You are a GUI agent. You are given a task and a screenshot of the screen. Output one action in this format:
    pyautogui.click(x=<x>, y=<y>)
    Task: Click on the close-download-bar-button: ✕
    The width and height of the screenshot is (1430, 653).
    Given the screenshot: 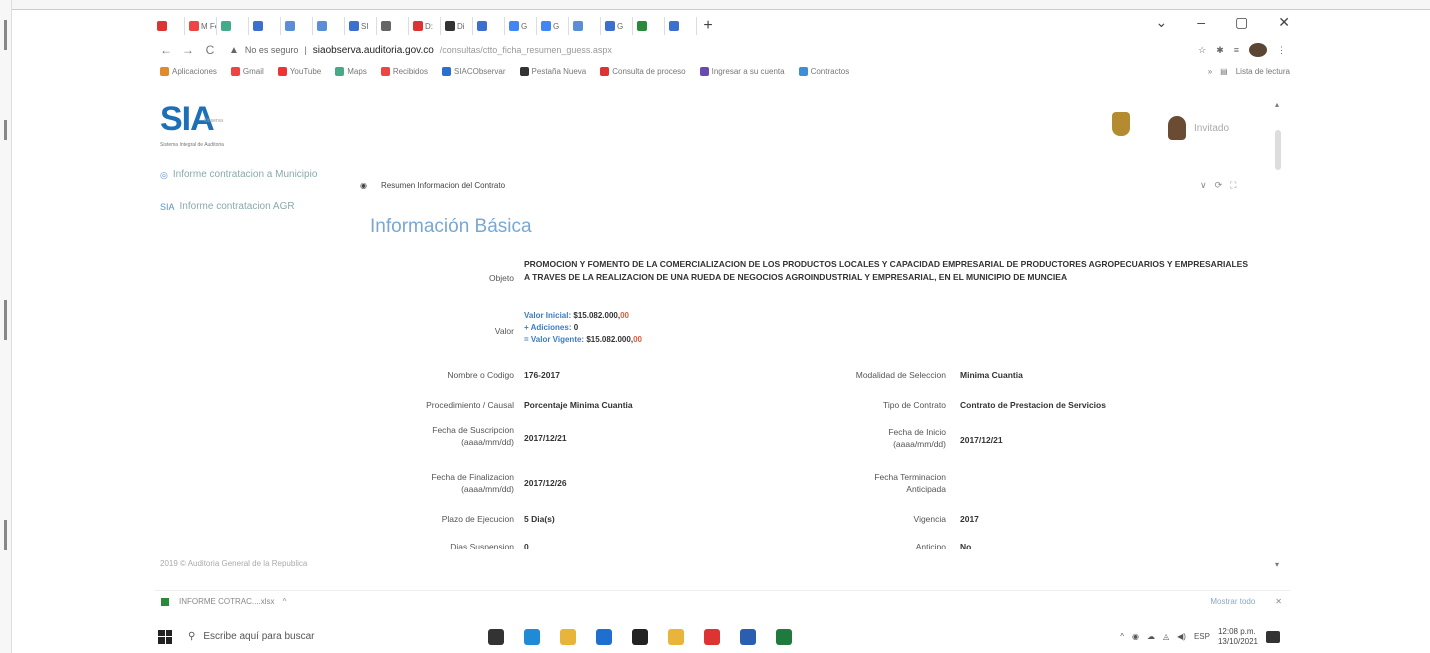 What is the action you would take?
    pyautogui.click(x=1278, y=601)
    